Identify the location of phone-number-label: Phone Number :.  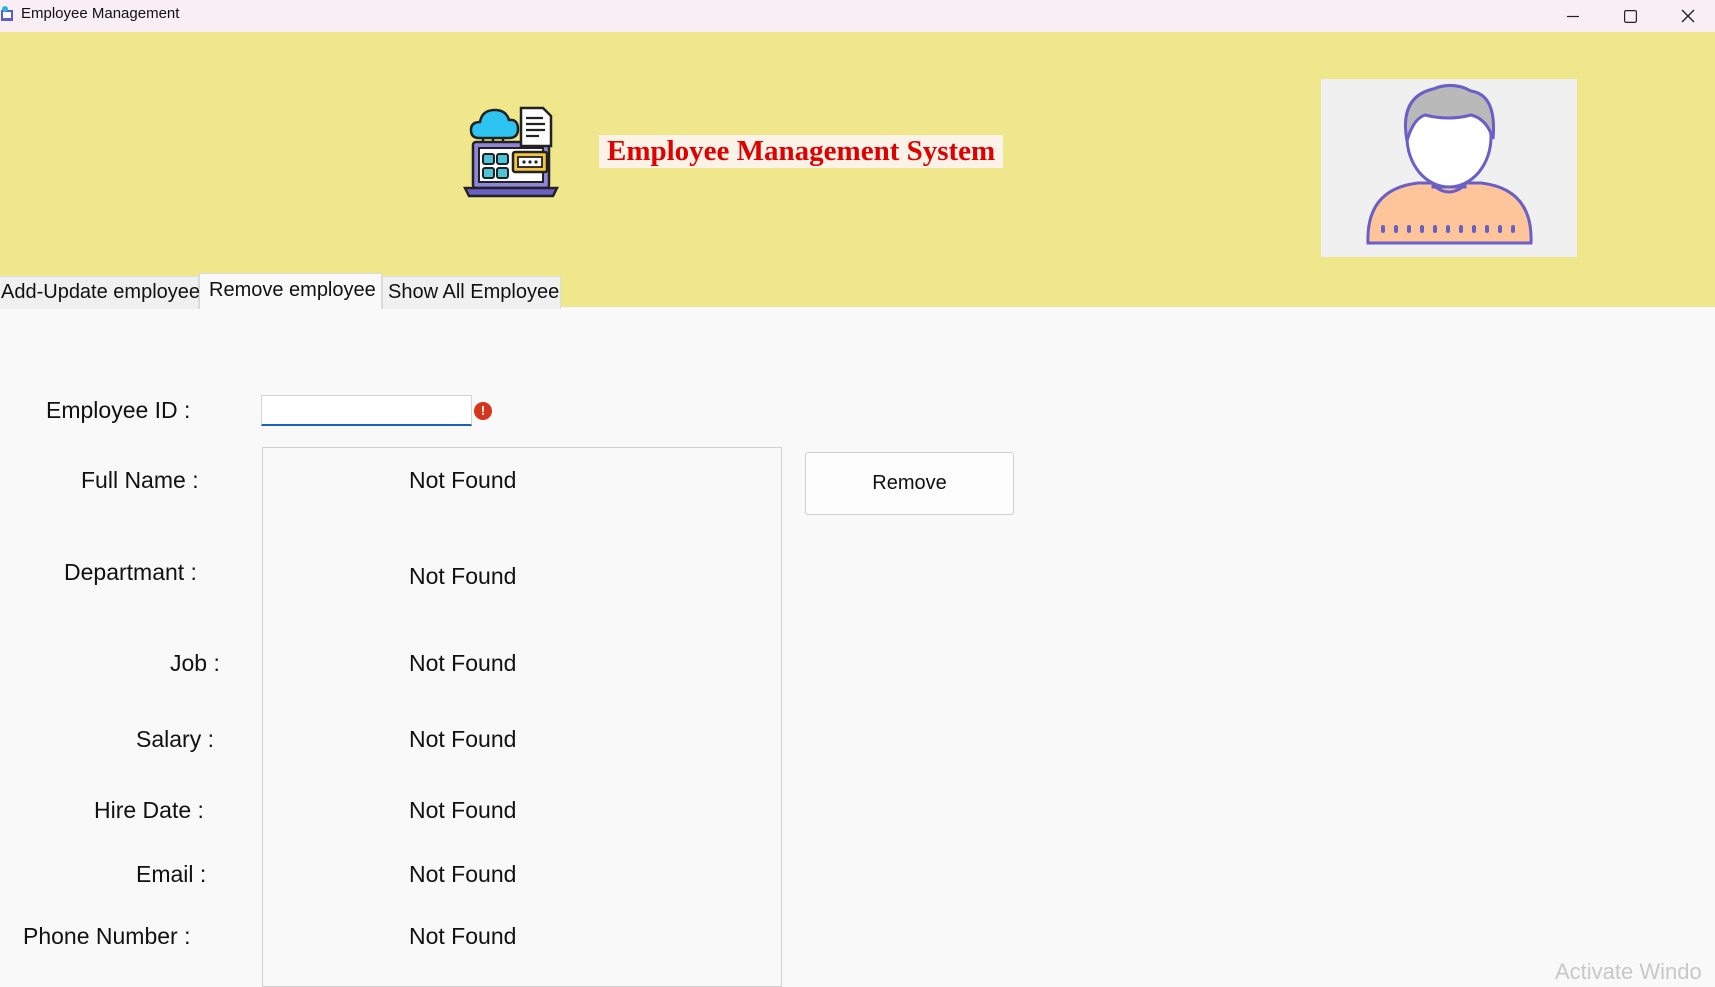
(107, 936).